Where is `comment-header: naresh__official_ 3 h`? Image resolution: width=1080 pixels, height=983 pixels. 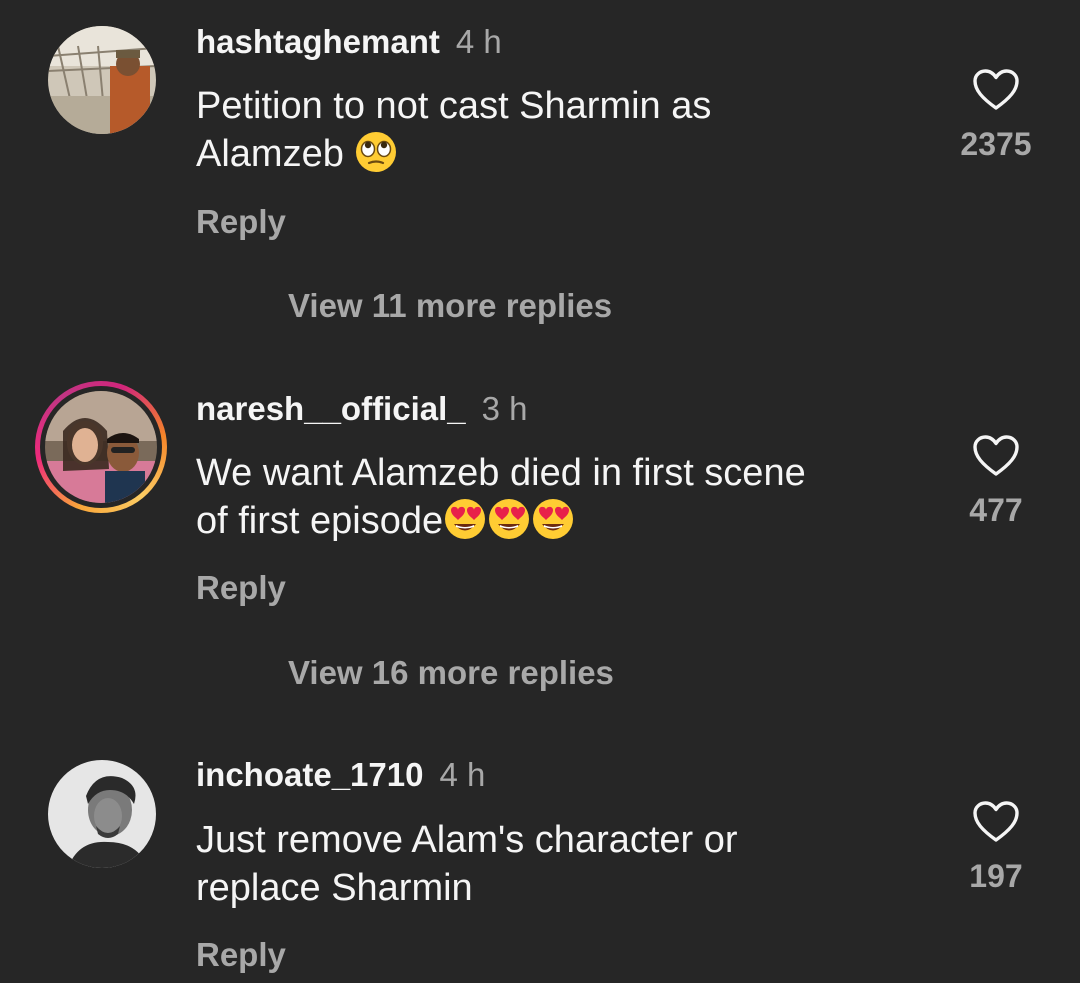
comment-header: naresh__official_ 3 h is located at coordinates (362, 409).